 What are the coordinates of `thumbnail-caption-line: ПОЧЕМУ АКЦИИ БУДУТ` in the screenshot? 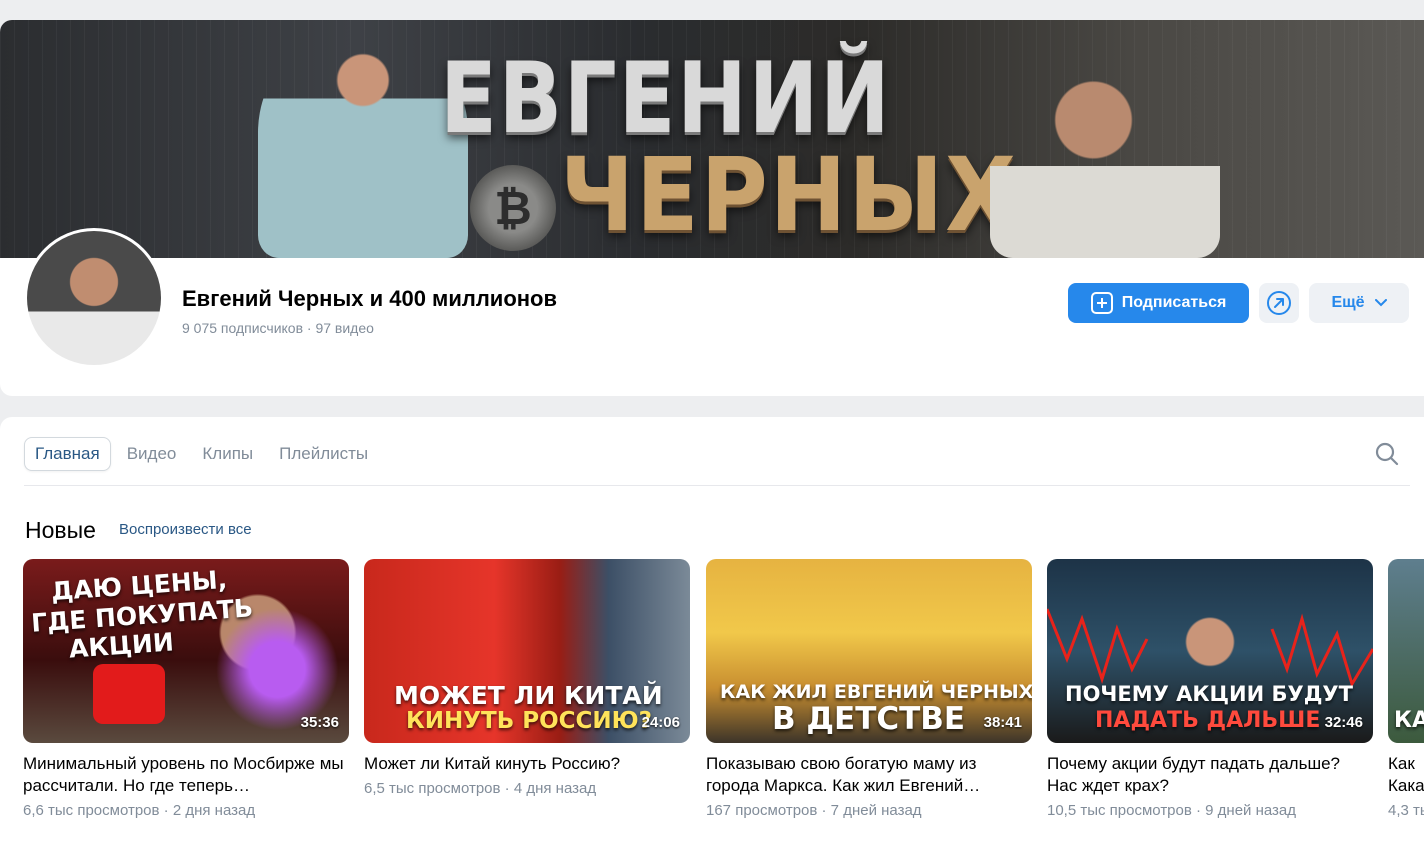 It's located at (1209, 694).